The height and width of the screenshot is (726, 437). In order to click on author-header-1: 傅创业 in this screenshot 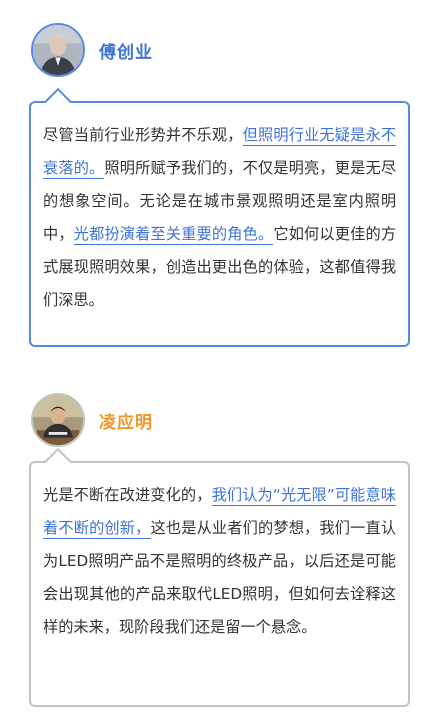, I will do `click(92, 50)`.